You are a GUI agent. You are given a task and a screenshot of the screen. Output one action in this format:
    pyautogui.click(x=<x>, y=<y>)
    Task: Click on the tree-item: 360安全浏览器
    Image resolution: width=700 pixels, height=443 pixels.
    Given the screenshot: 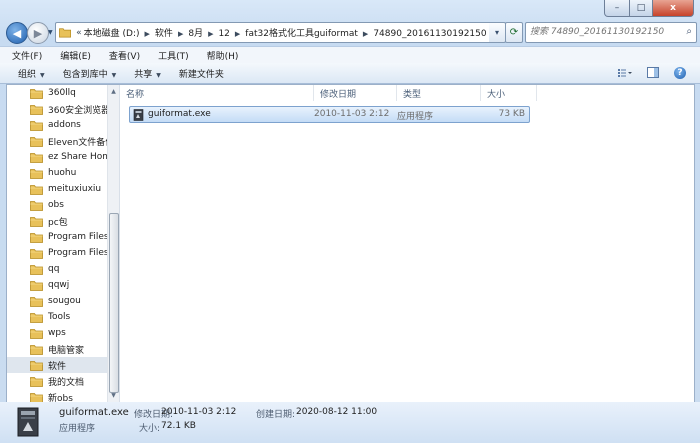 What is the action you would take?
    pyautogui.click(x=57, y=109)
    